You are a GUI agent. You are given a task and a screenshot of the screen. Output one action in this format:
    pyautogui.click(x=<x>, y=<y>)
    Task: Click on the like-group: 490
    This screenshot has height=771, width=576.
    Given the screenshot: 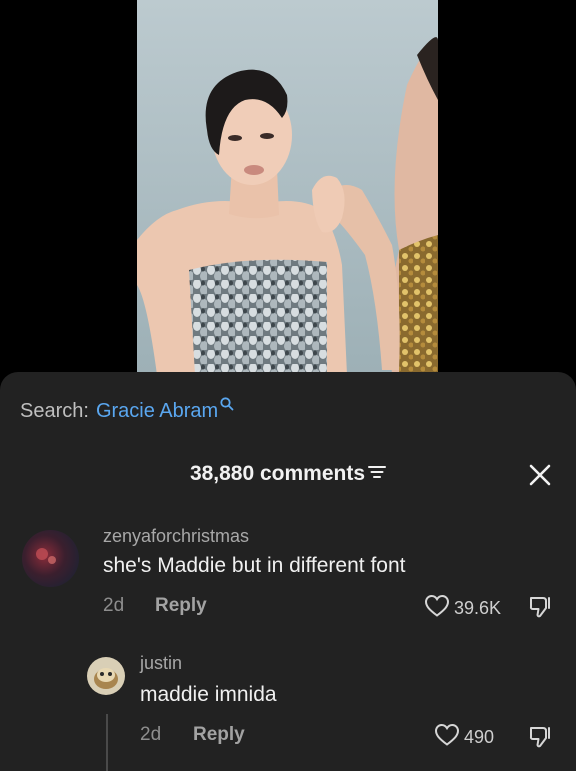 What is the action you would take?
    pyautogui.click(x=464, y=737)
    